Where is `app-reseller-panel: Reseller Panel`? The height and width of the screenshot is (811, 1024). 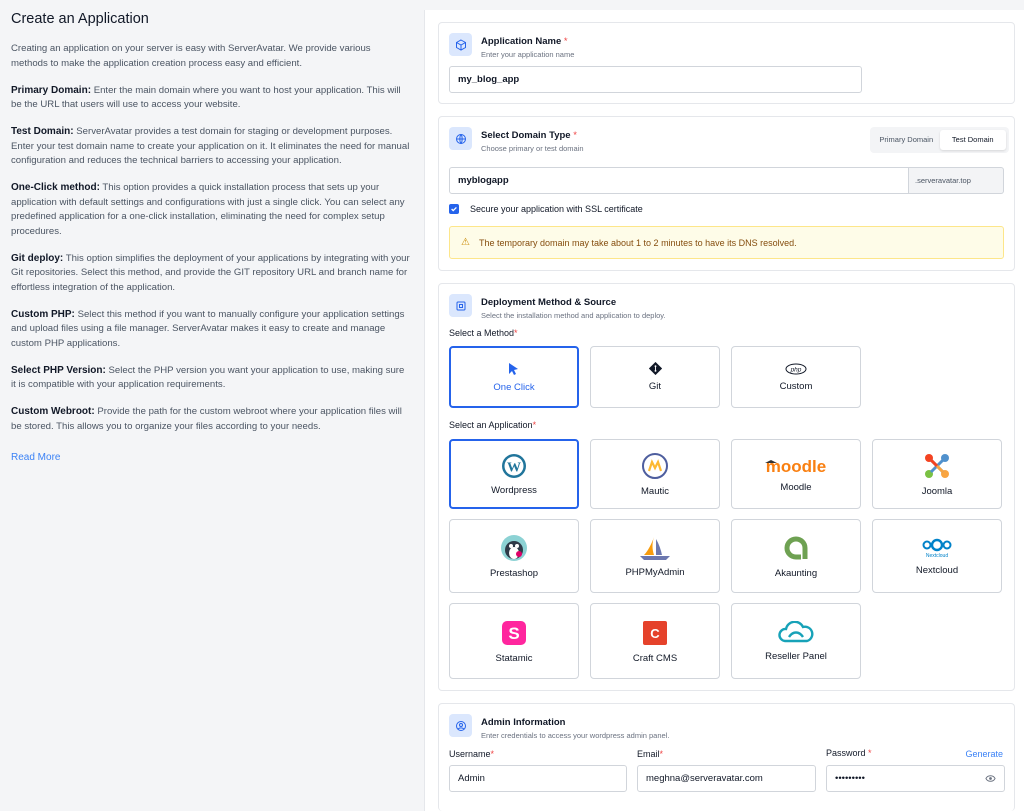
app-reseller-panel: Reseller Panel is located at coordinates (796, 641).